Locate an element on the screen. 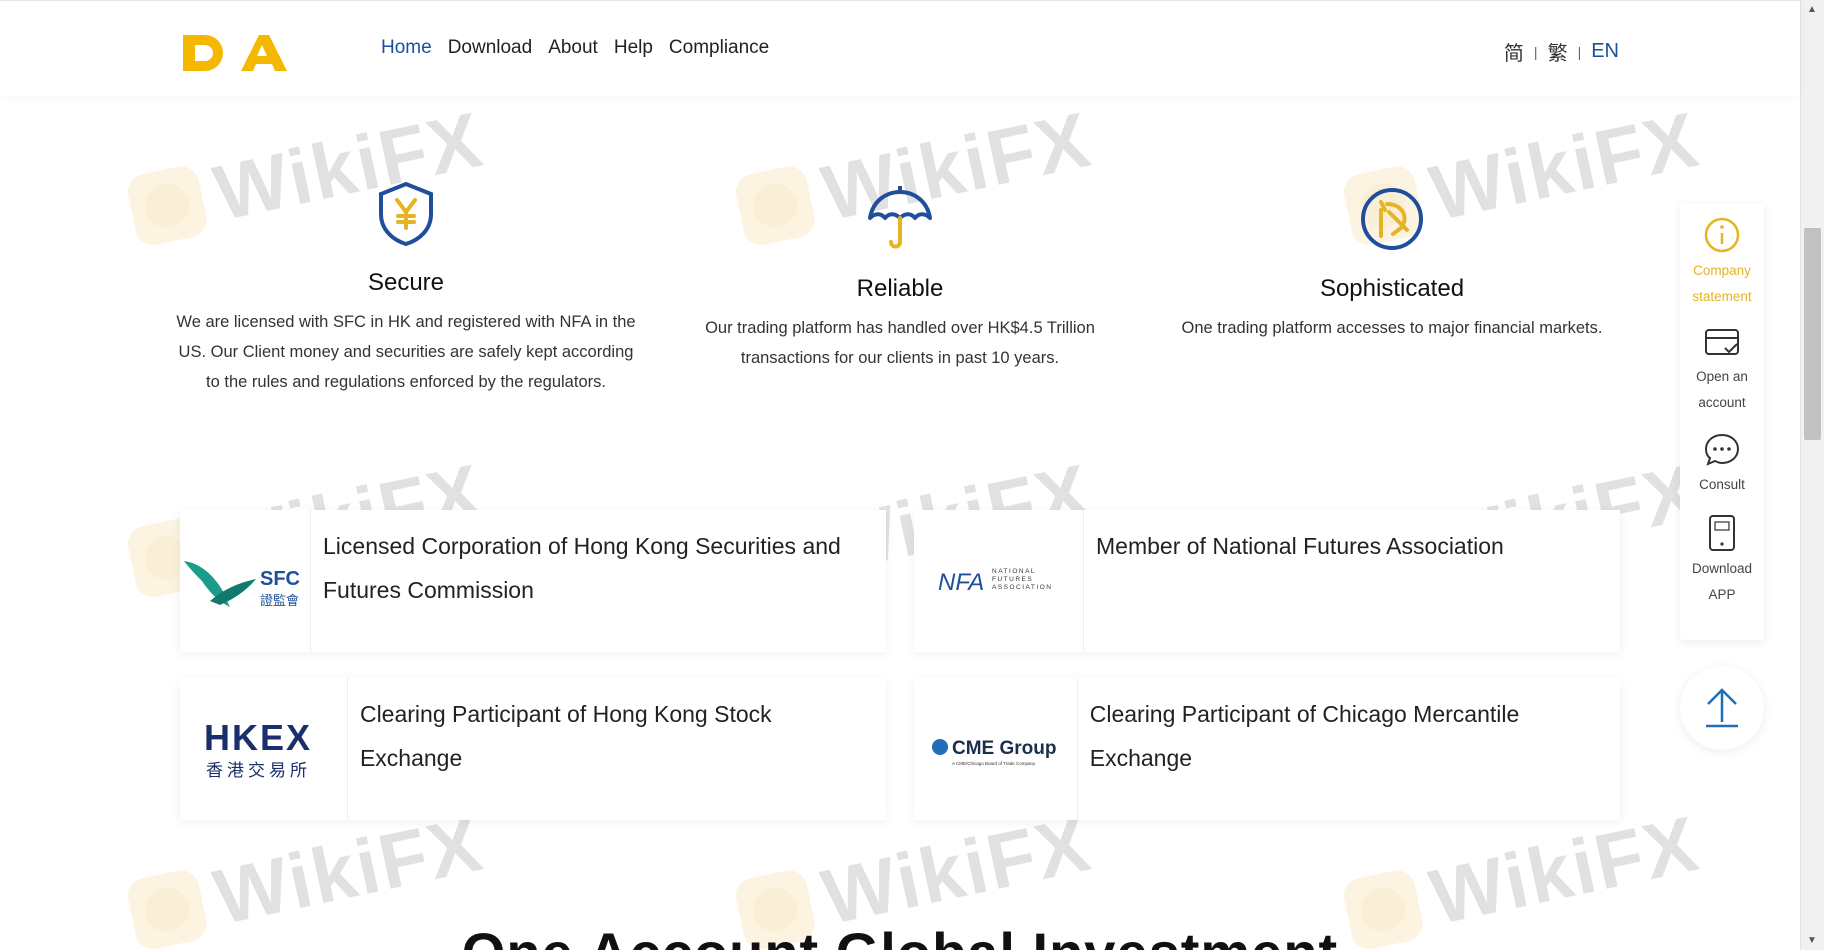 The image size is (1824, 950). lang-simplified: 简 is located at coordinates (1514, 51).